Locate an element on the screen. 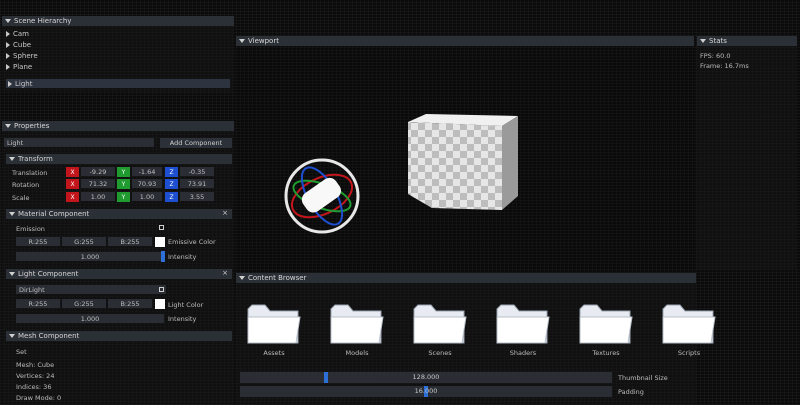 The width and height of the screenshot is (800, 405). folder-label: Textures is located at coordinates (606, 353).